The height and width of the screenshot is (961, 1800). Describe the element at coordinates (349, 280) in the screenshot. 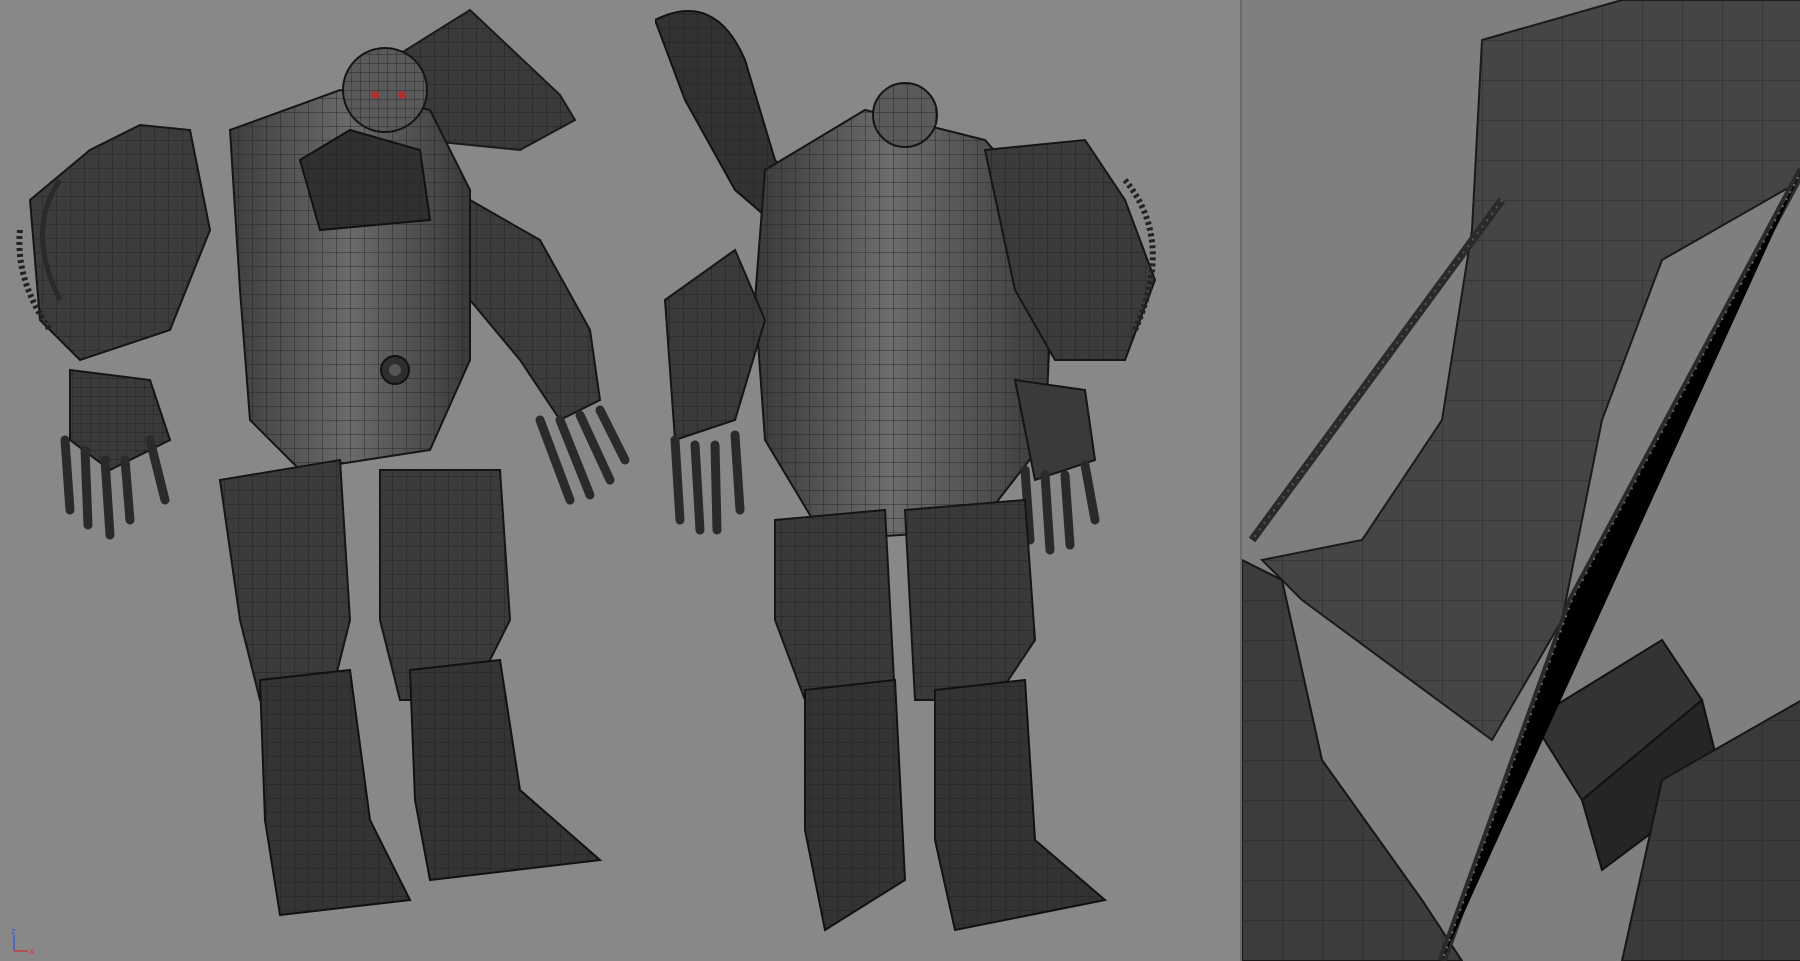

I see `torso` at that location.